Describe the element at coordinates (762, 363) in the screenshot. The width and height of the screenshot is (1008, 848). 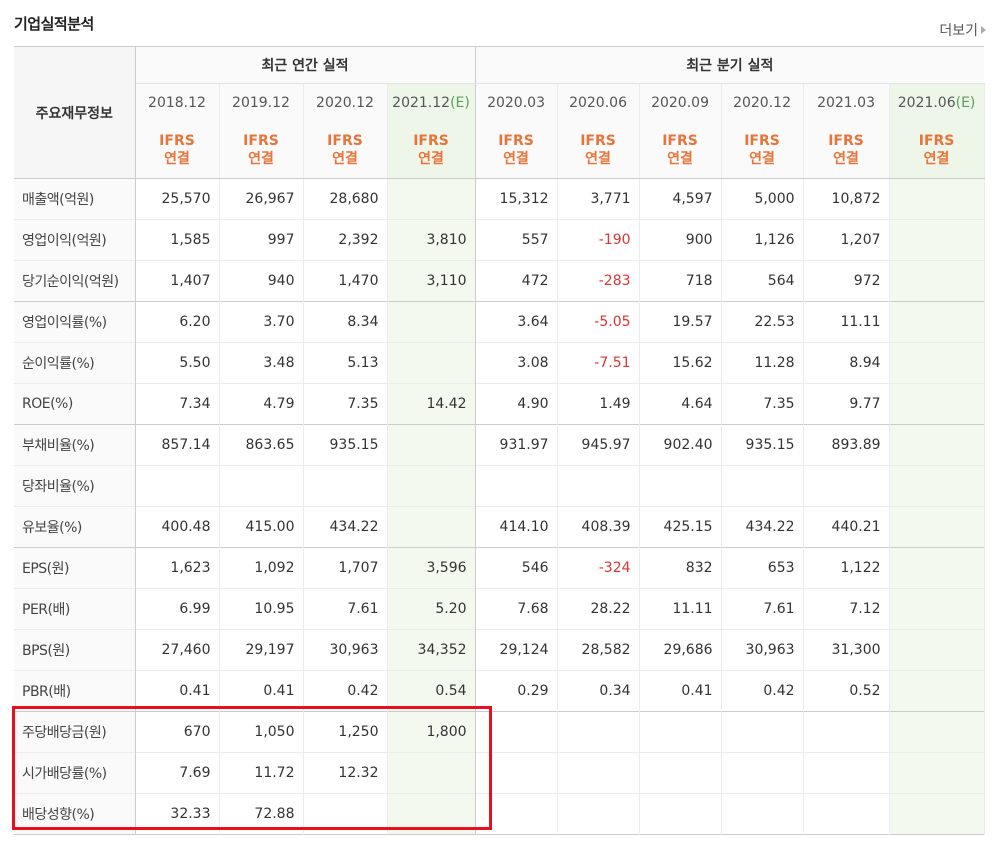
I see `table-cell: 11.28` at that location.